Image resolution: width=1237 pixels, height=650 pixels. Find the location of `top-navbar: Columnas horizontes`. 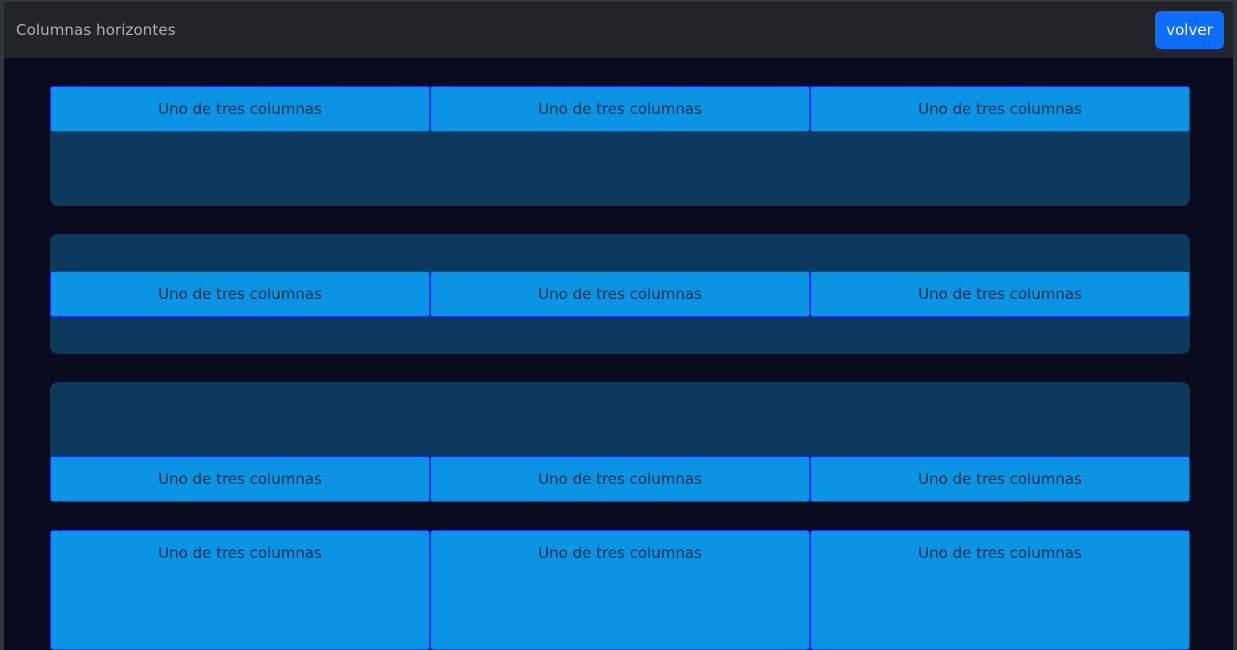

top-navbar: Columnas horizontes is located at coordinates (618, 30).